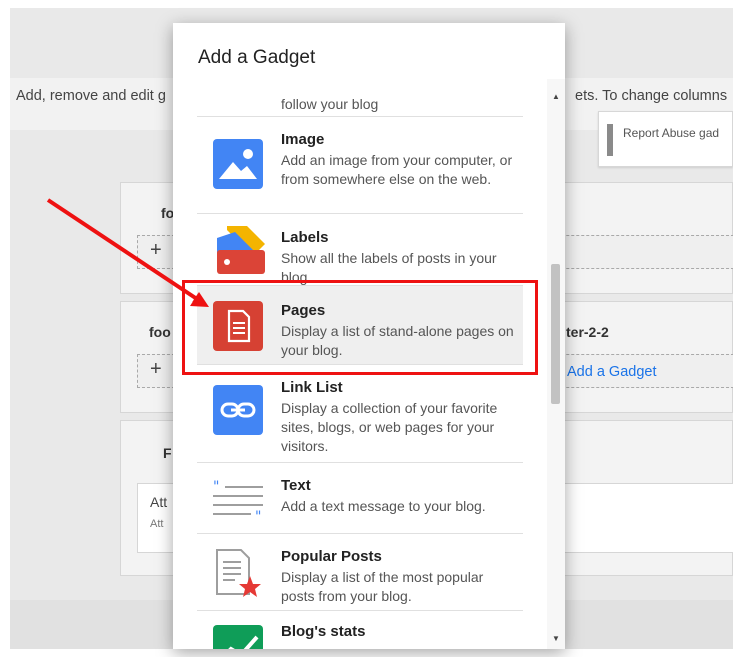 The image size is (743, 657). Describe the element at coordinates (383, 506) in the screenshot. I see `gadget-description: Add a text message to your blog.` at that location.